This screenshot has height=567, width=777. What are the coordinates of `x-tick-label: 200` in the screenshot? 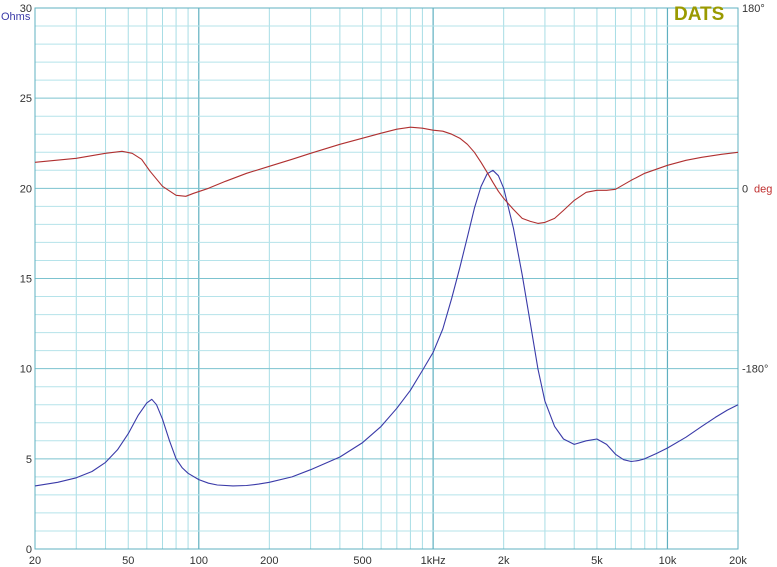 It's located at (269, 561).